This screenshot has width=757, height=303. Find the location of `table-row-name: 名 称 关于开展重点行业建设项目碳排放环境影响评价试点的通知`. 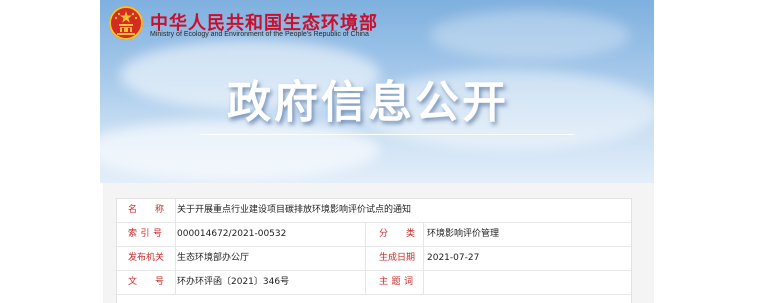

table-row-name: 名 称 关于开展重点行业建设项目碳排放环境影响评价试点的通知 is located at coordinates (374, 211).